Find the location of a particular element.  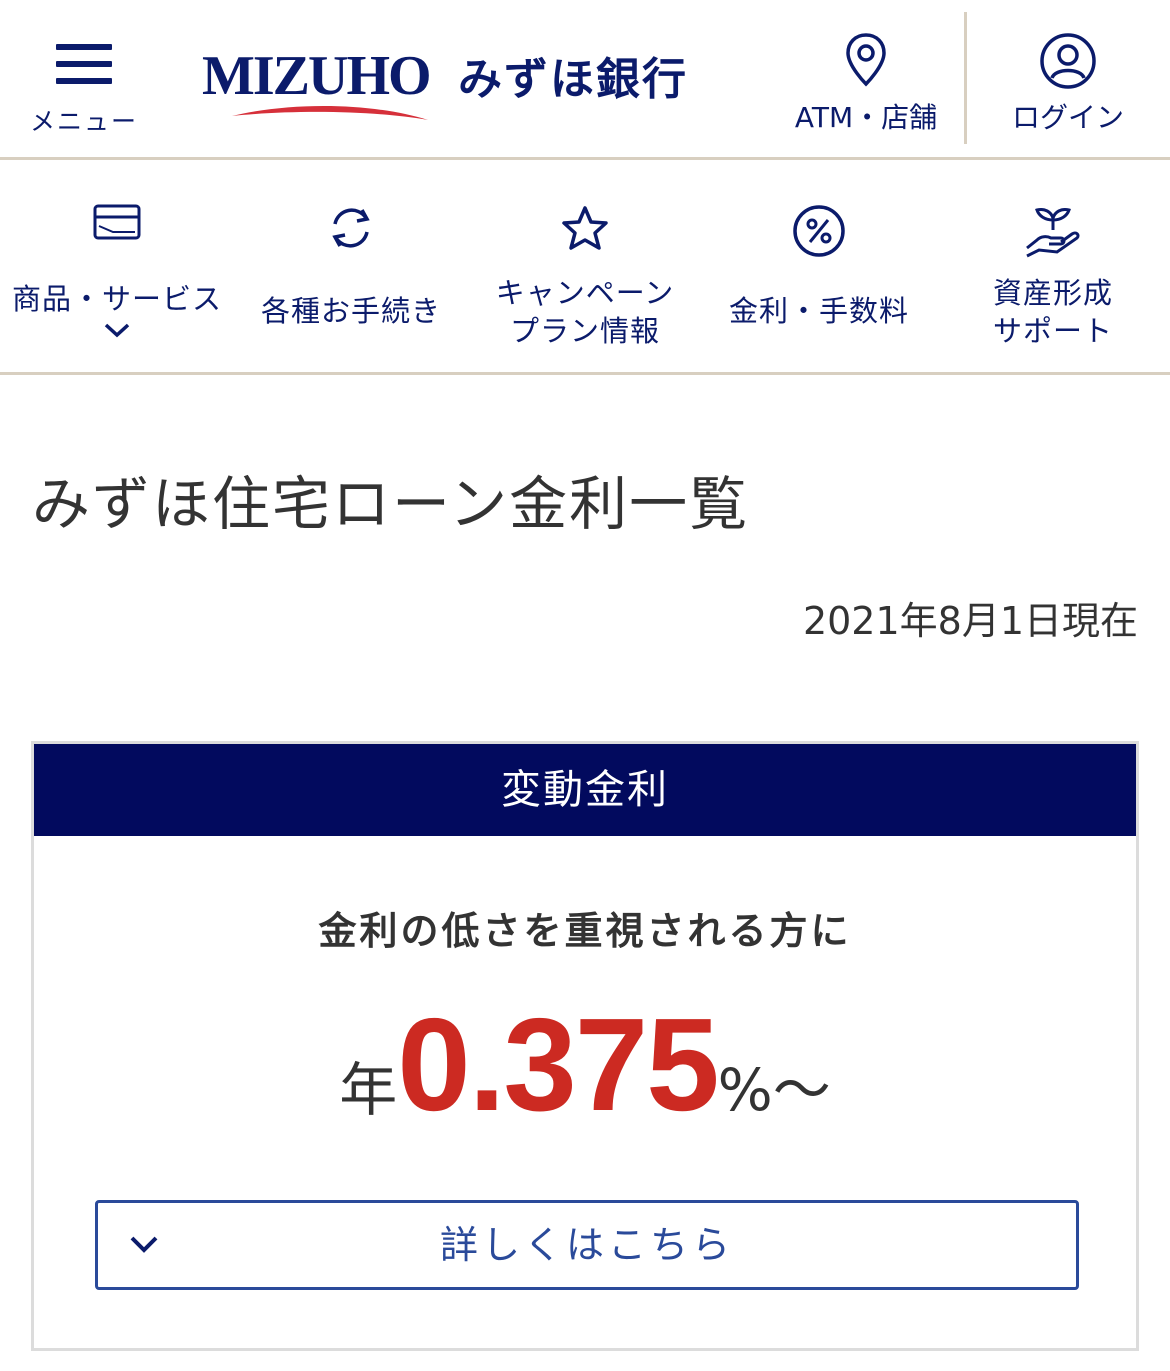

card-header: 変動金利 is located at coordinates (585, 790).